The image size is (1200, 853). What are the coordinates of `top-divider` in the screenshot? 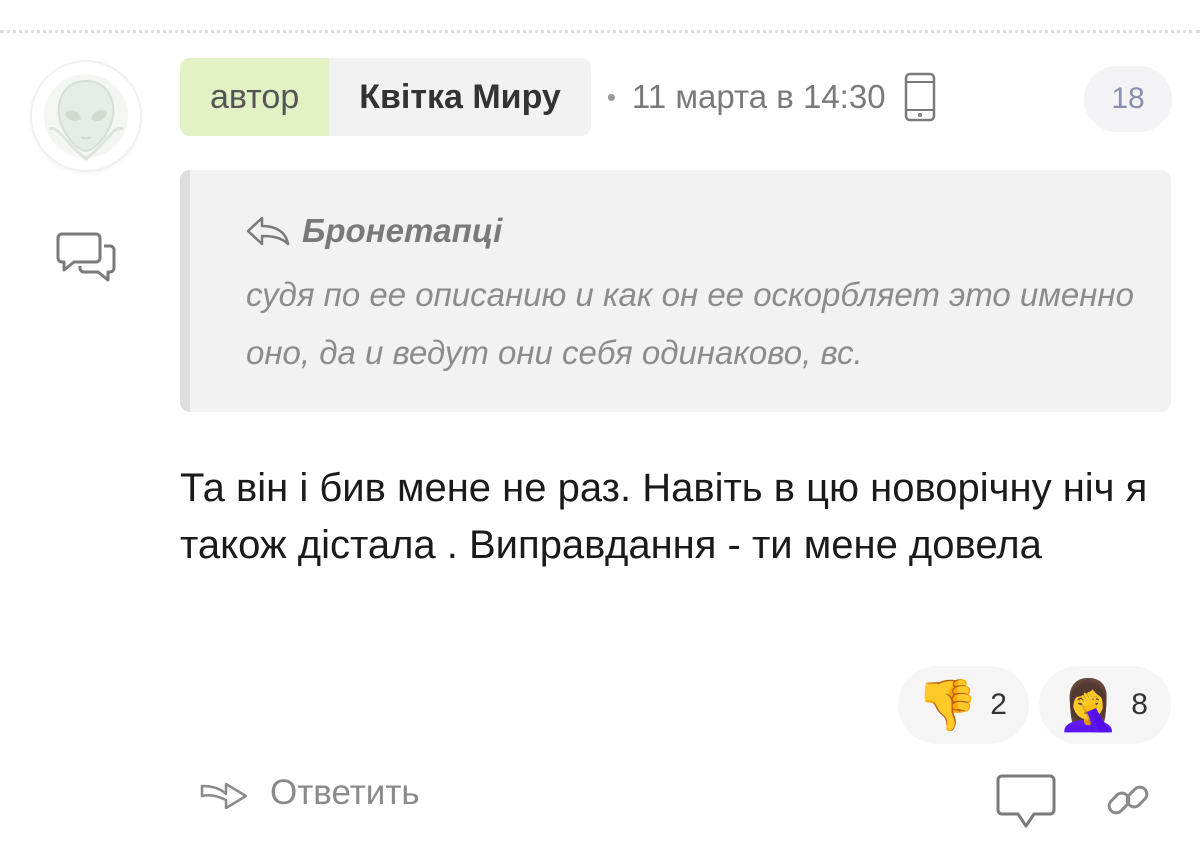 It's located at (600, 31).